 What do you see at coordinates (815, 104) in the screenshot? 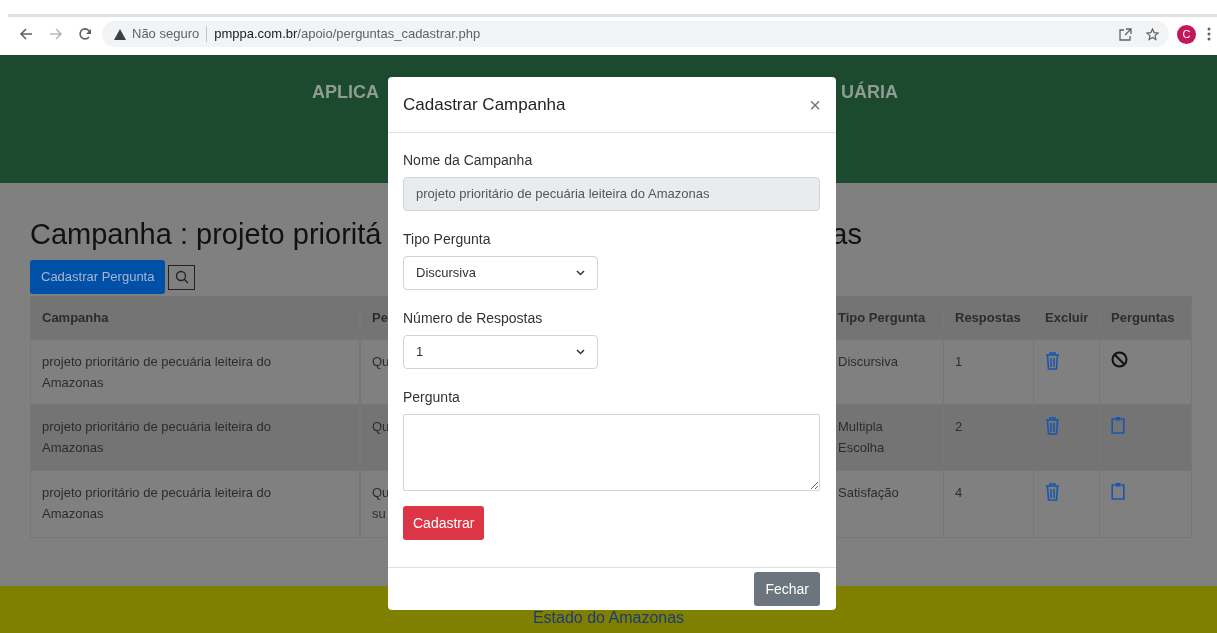
I see `close-button: ×` at bounding box center [815, 104].